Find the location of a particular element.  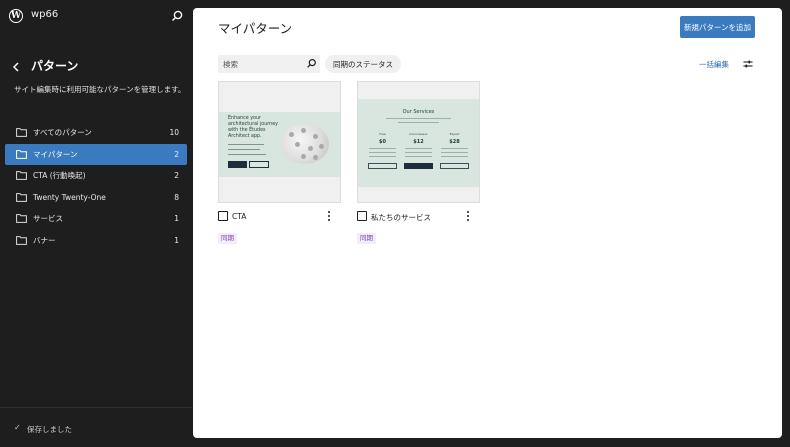

chevron-left-icon is located at coordinates (16, 67).